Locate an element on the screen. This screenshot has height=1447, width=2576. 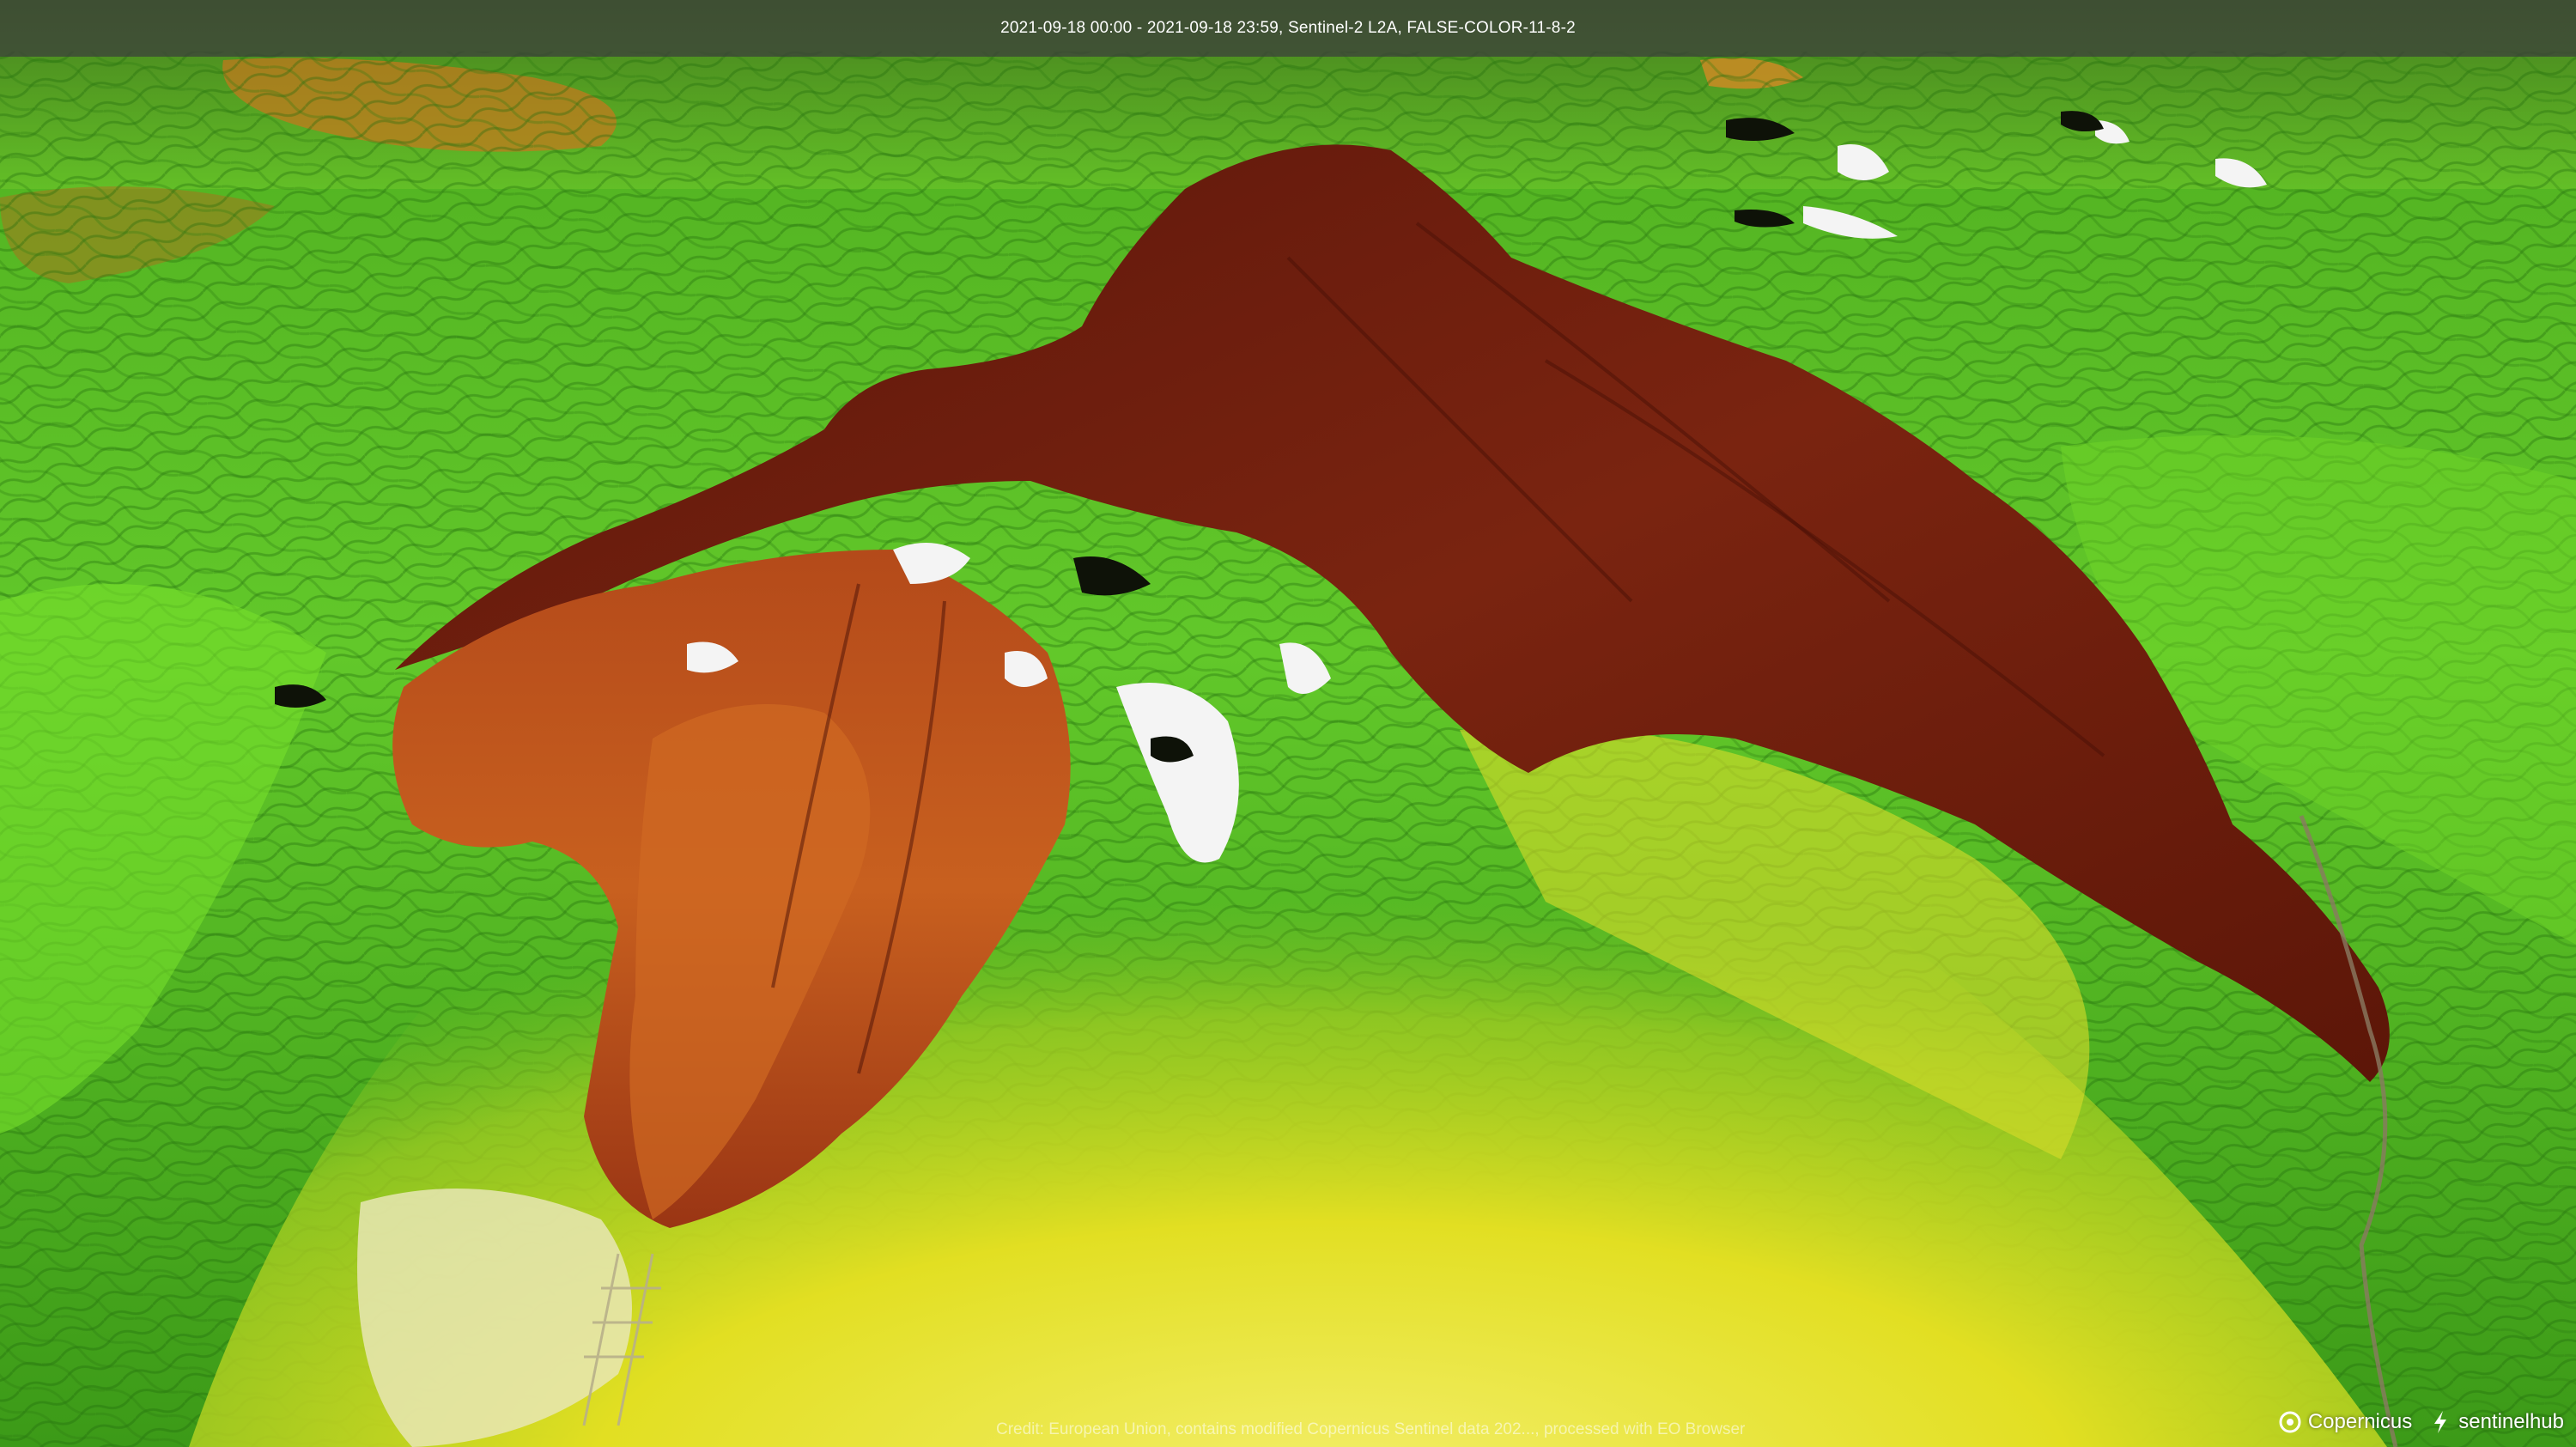
sentinelhub-logo: sentinelhub is located at coordinates (2495, 1422).